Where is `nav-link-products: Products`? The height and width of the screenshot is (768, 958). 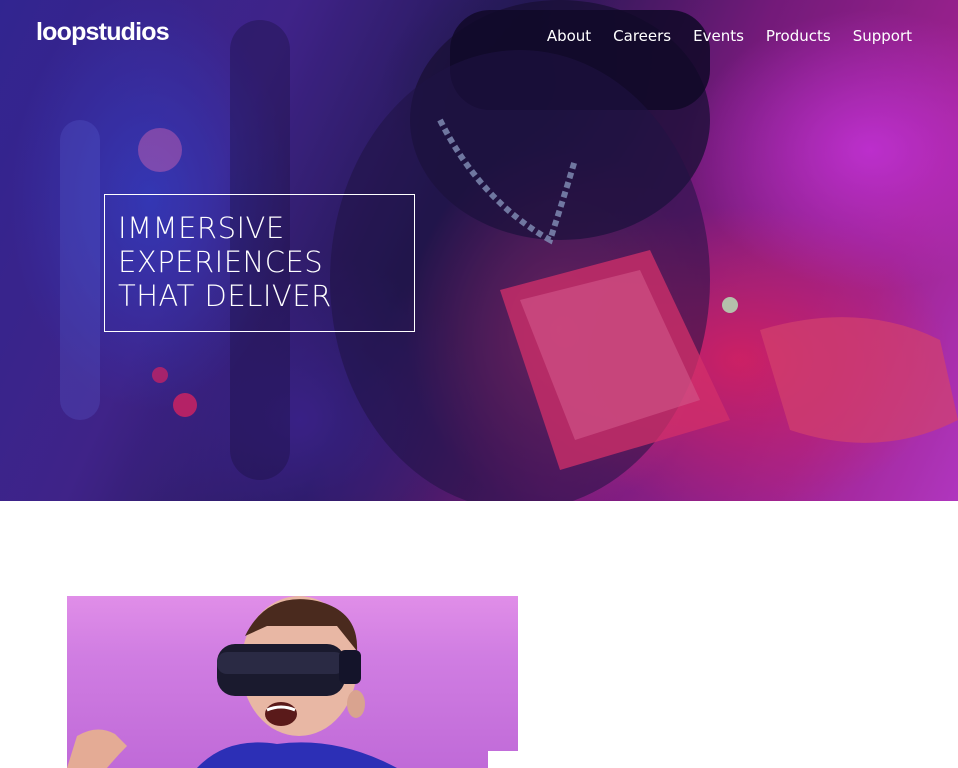 nav-link-products: Products is located at coordinates (798, 36).